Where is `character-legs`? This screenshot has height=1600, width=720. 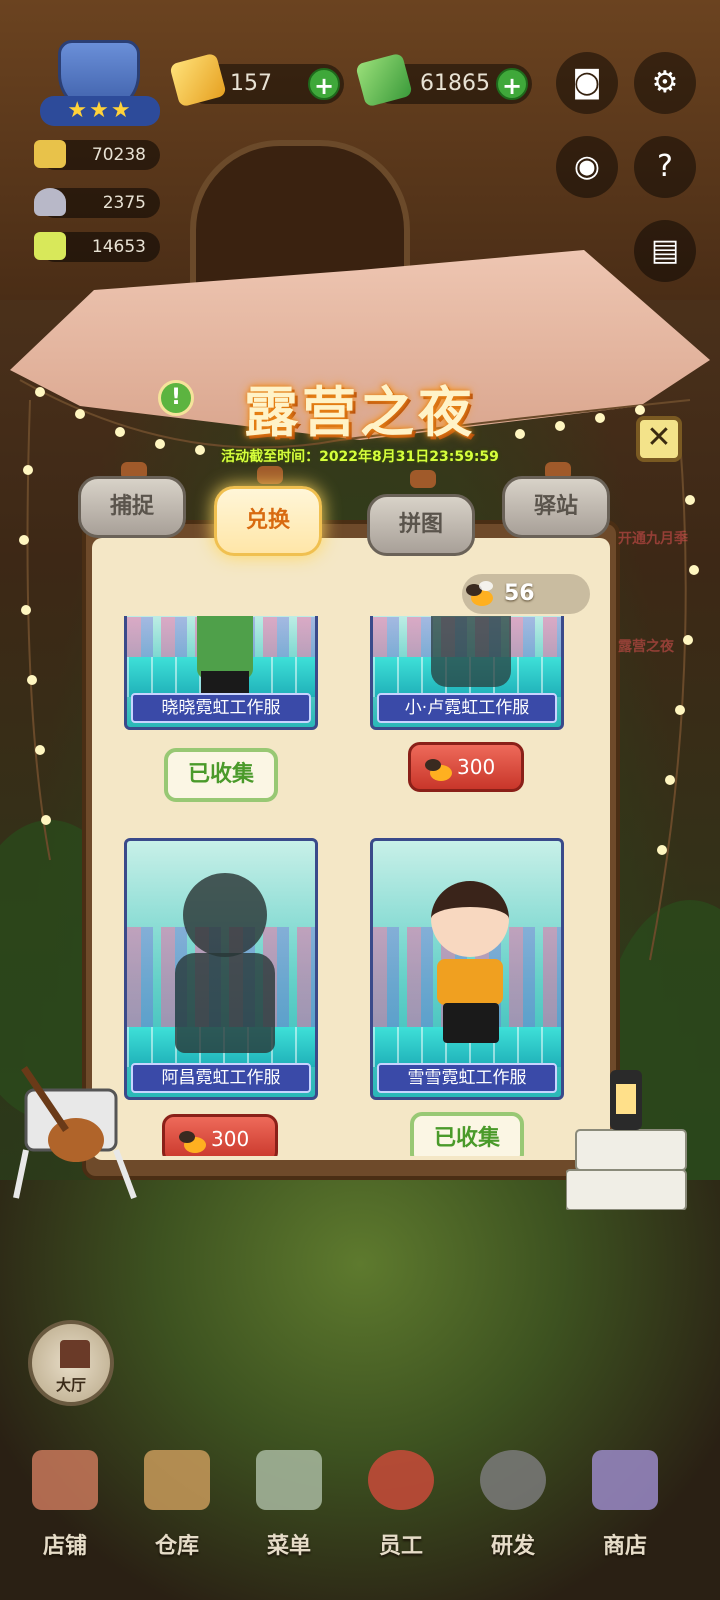
character-legs is located at coordinates (225, 682).